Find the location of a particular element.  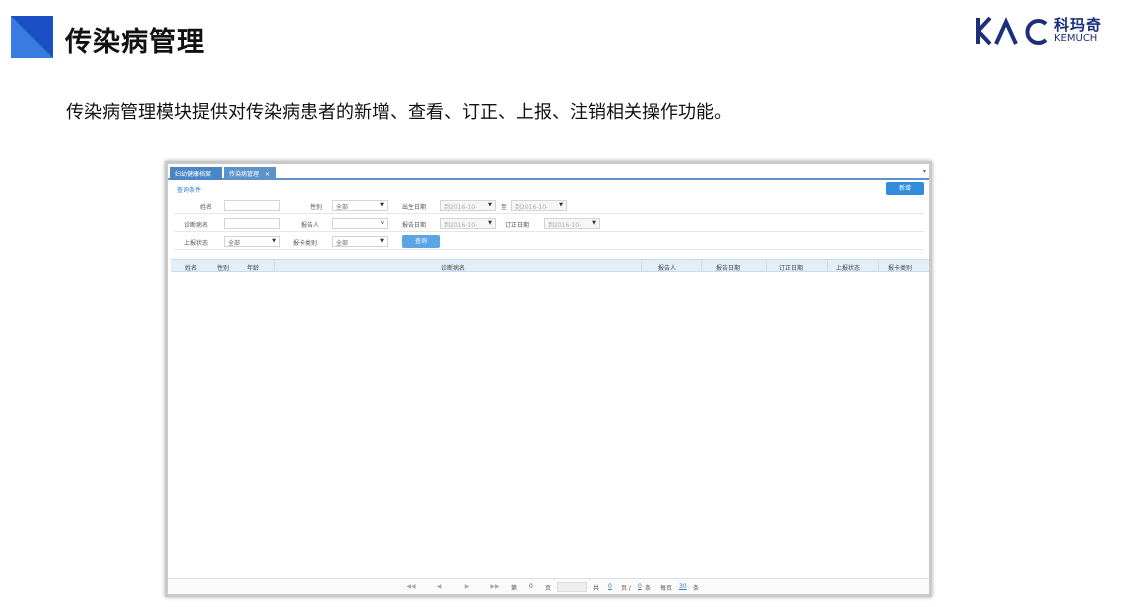

name-label: 姓名 is located at coordinates (206, 207).